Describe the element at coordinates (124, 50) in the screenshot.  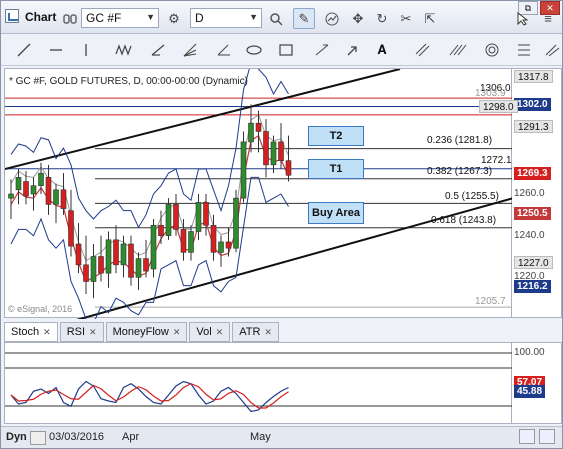
I see `zigzag-tool-icon` at that location.